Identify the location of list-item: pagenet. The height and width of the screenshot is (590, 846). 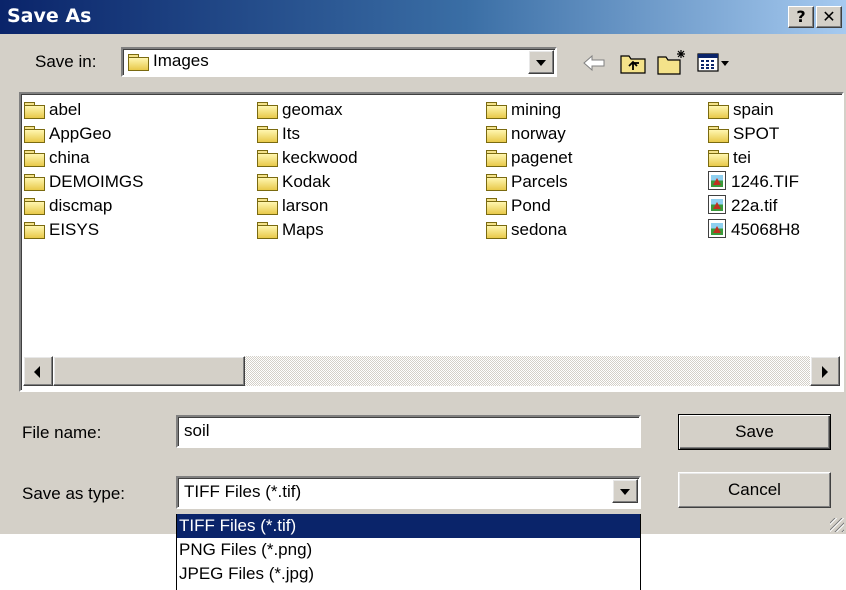
(529, 158).